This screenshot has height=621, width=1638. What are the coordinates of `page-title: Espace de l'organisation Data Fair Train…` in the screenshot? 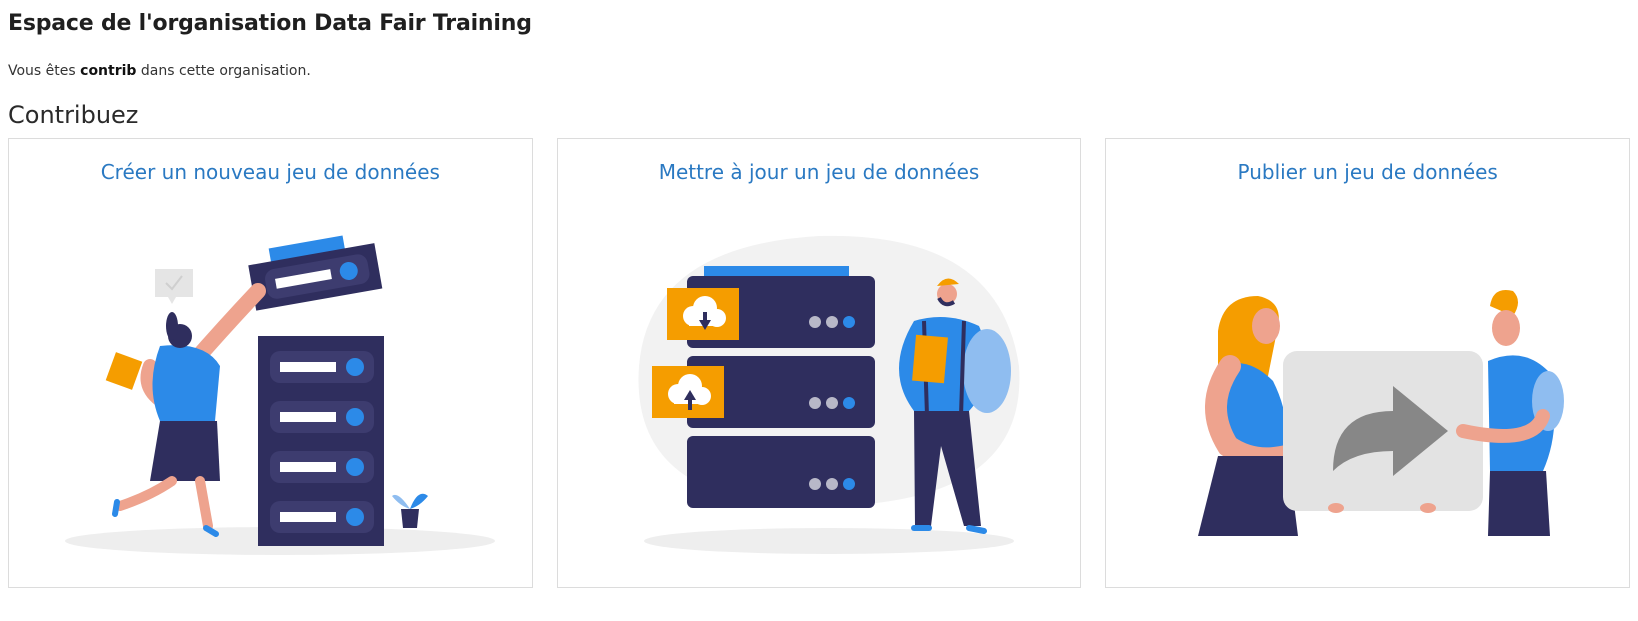 It's located at (270, 23).